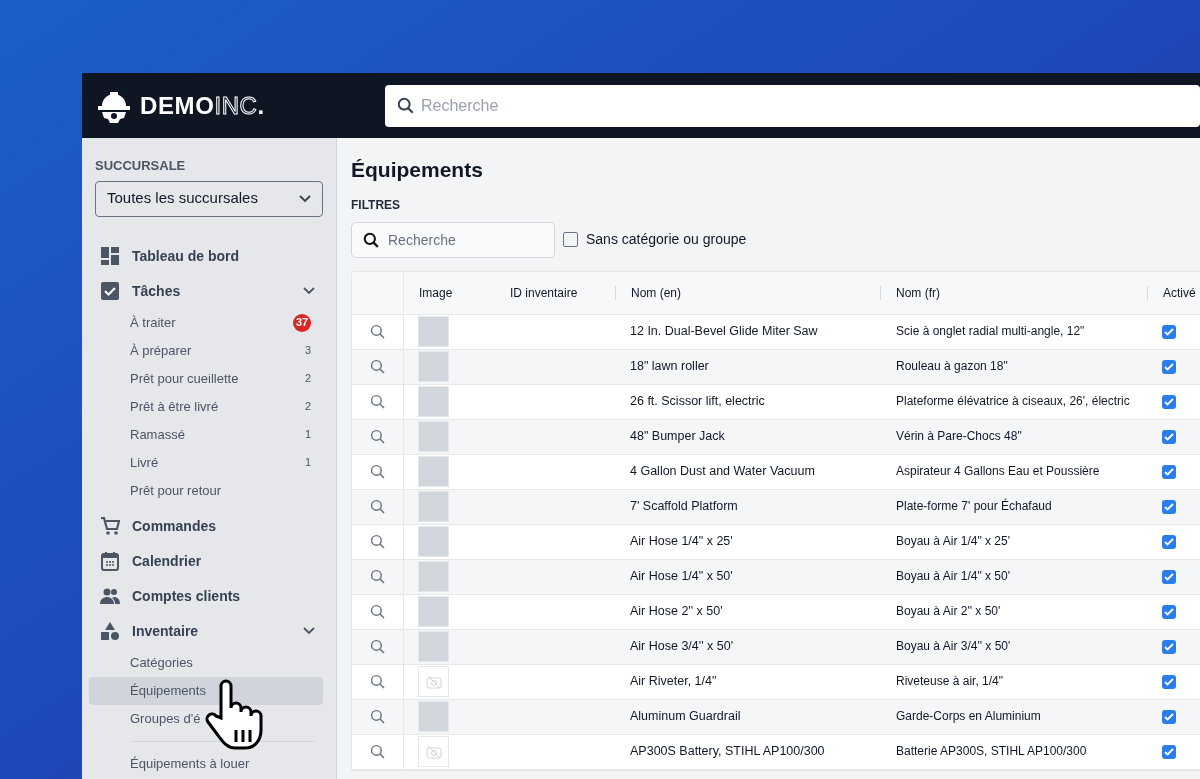 This screenshot has width=1200, height=779. What do you see at coordinates (206, 763) in the screenshot?
I see `nav-subitem: Équipements à louer` at bounding box center [206, 763].